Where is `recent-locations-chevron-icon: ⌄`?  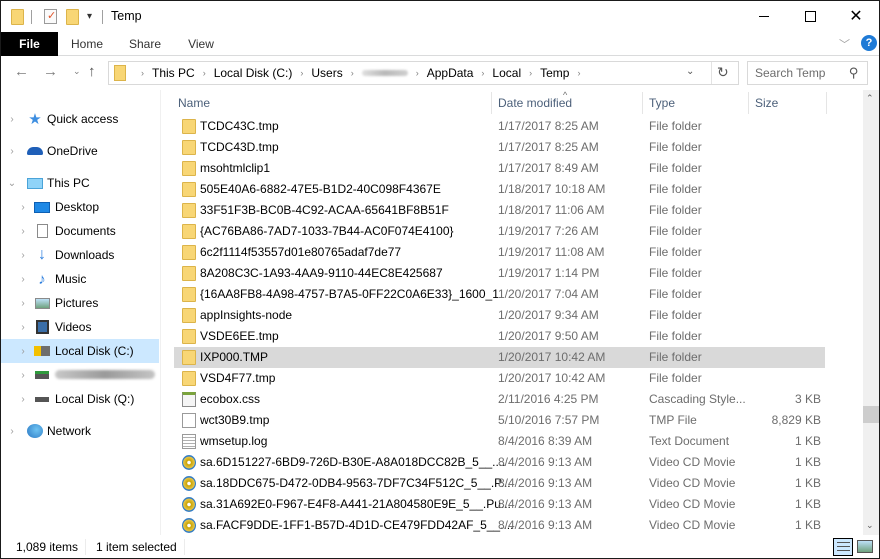
recent-locations-chevron-icon: ⌄ is located at coordinates (77, 71).